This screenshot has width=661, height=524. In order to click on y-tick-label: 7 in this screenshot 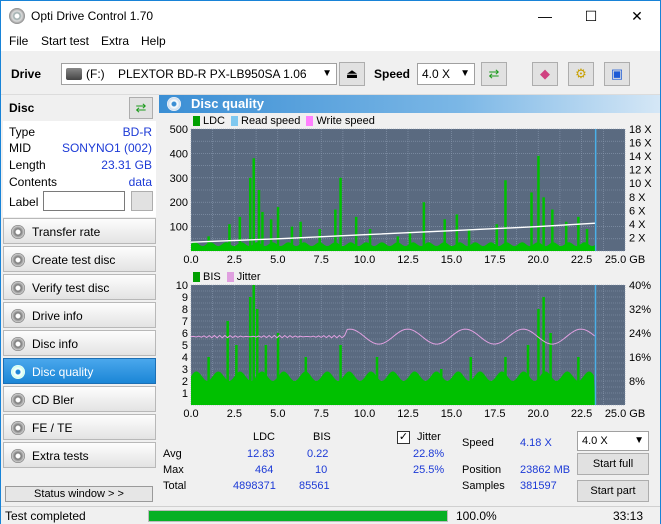, I will do `click(185, 322)`.